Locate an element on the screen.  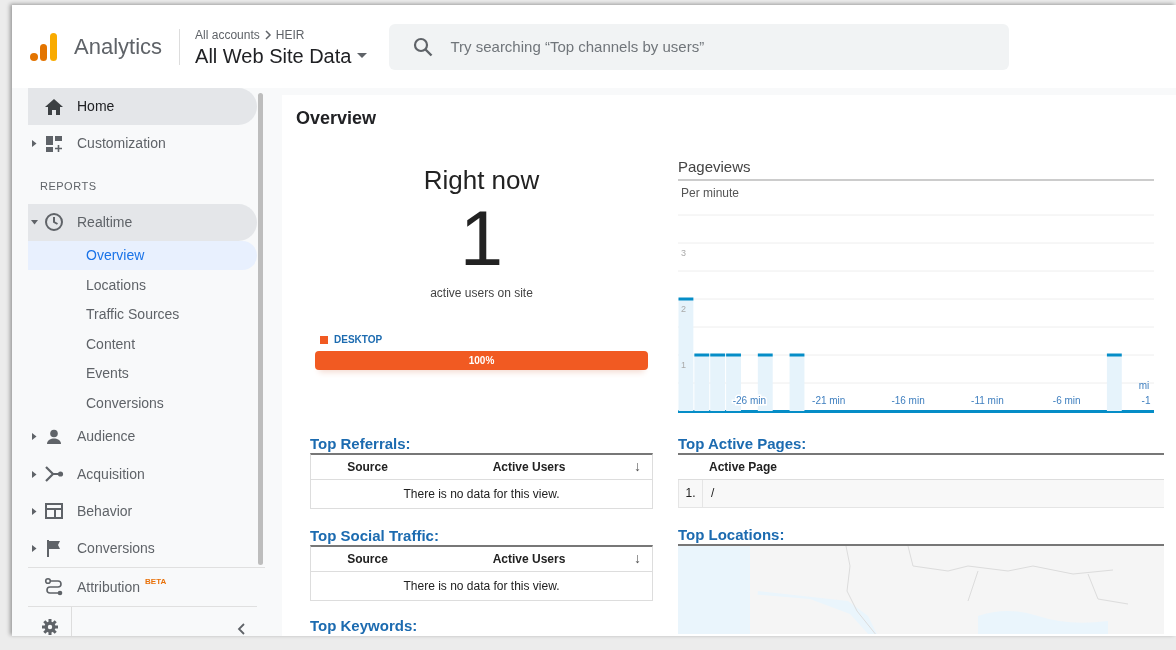
nav-item: Conversions is located at coordinates (142, 548).